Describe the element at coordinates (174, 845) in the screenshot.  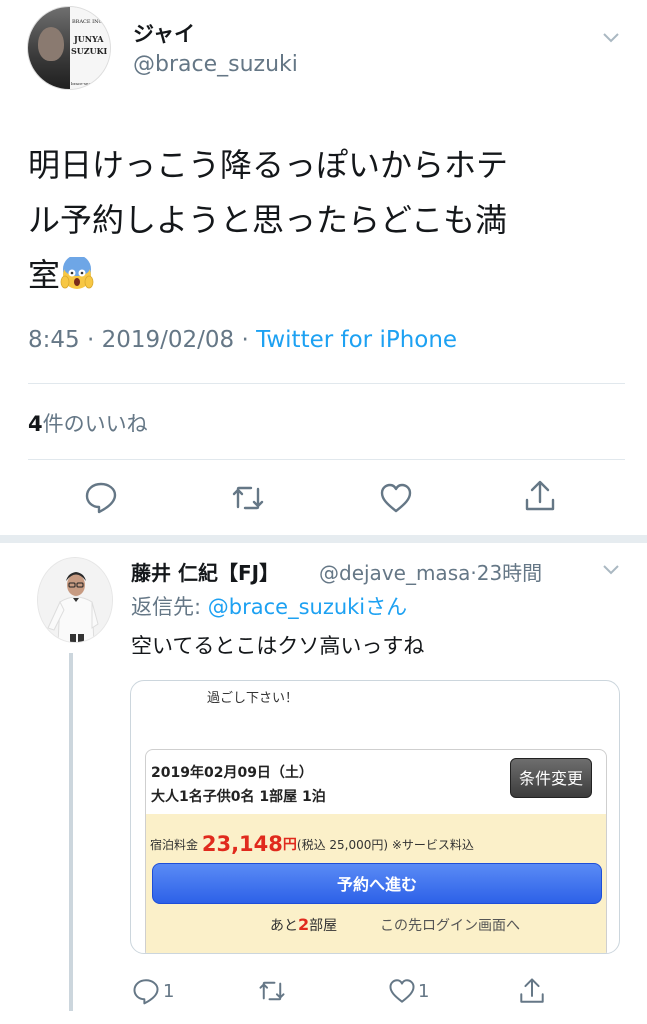
I see `price-label: 宿泊料金` at that location.